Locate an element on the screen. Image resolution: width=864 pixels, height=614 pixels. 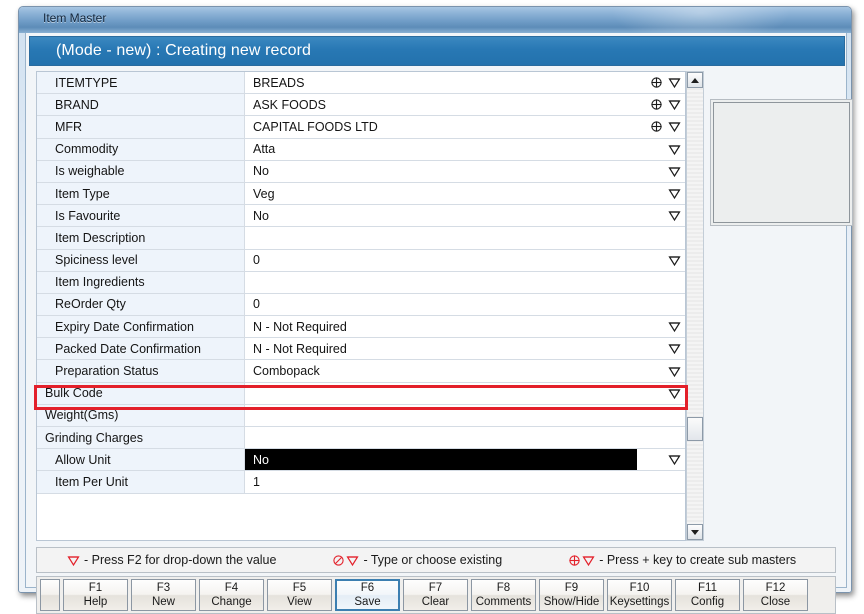
function-key-f4-button: F4 Change is located at coordinates (231, 595).